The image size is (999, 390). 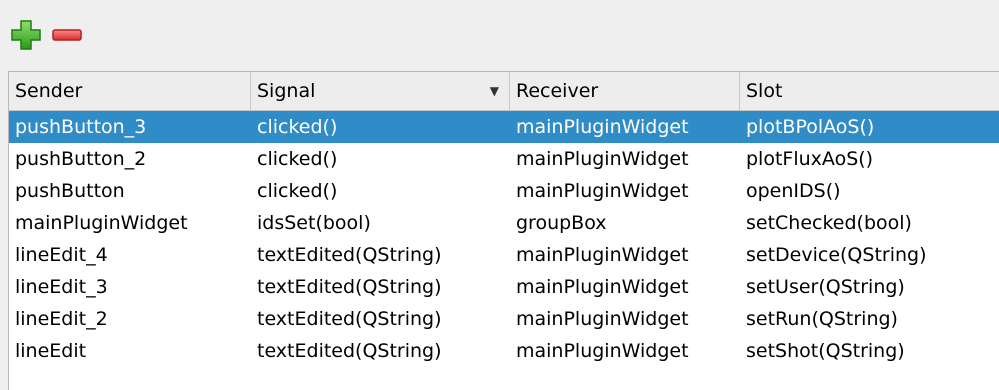 I want to click on slot-cell: plotFluxAoS(), so click(x=810, y=159).